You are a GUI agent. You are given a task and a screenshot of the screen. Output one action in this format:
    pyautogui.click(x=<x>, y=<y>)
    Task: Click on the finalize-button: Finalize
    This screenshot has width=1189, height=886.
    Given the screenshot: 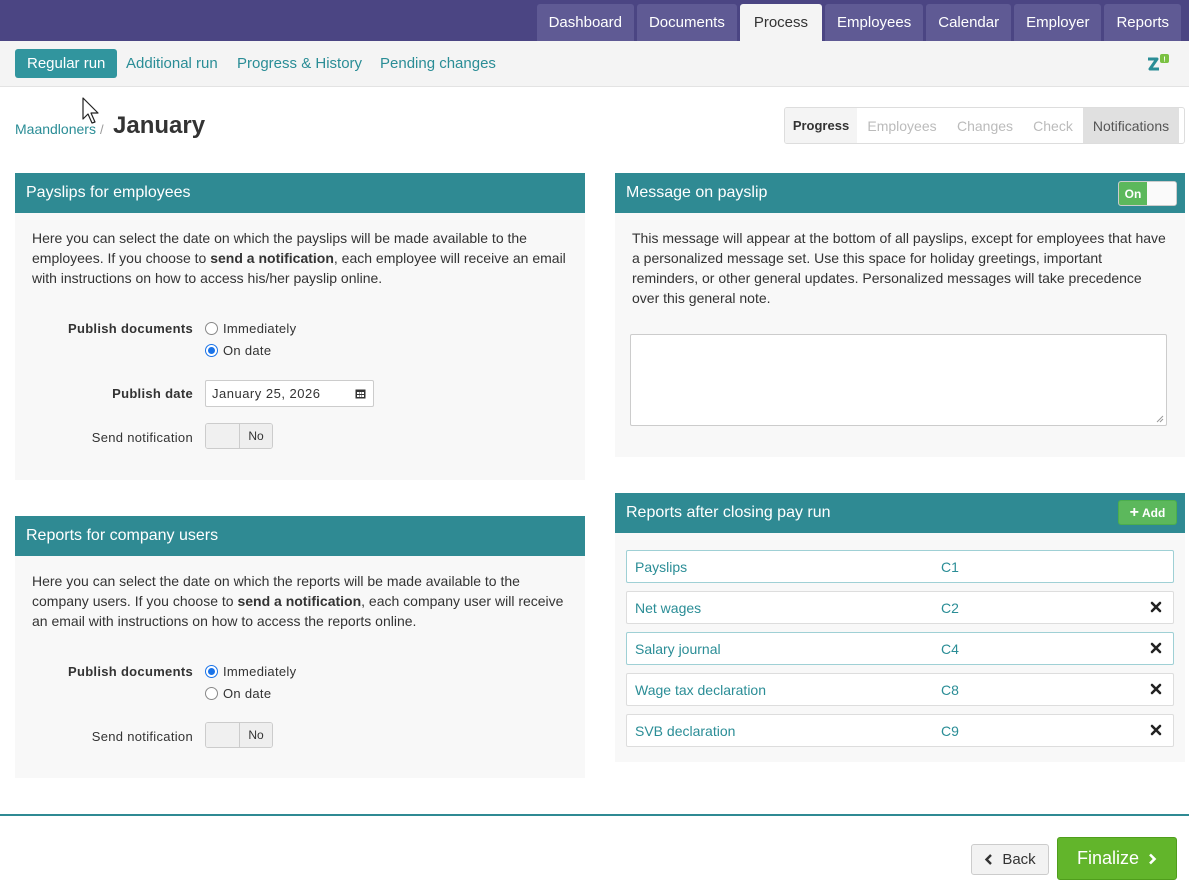 What is the action you would take?
    pyautogui.click(x=1117, y=858)
    